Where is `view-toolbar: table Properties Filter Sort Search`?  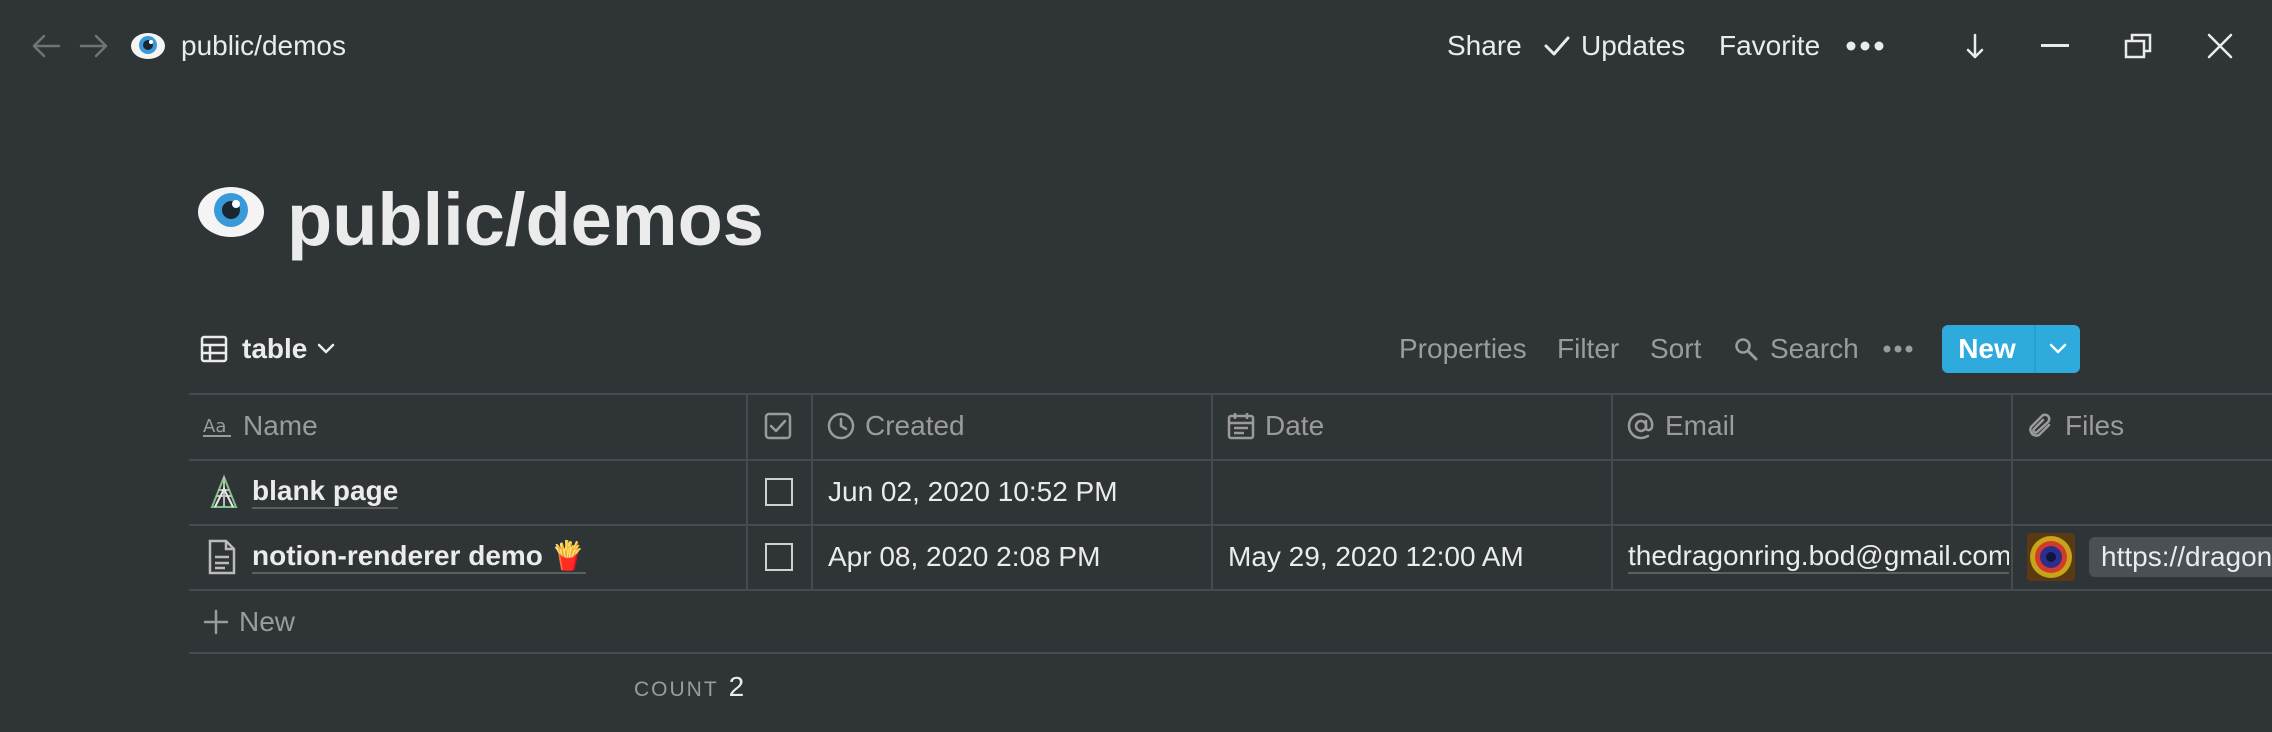 view-toolbar: table Properties Filter Sort Search is located at coordinates (1136, 349).